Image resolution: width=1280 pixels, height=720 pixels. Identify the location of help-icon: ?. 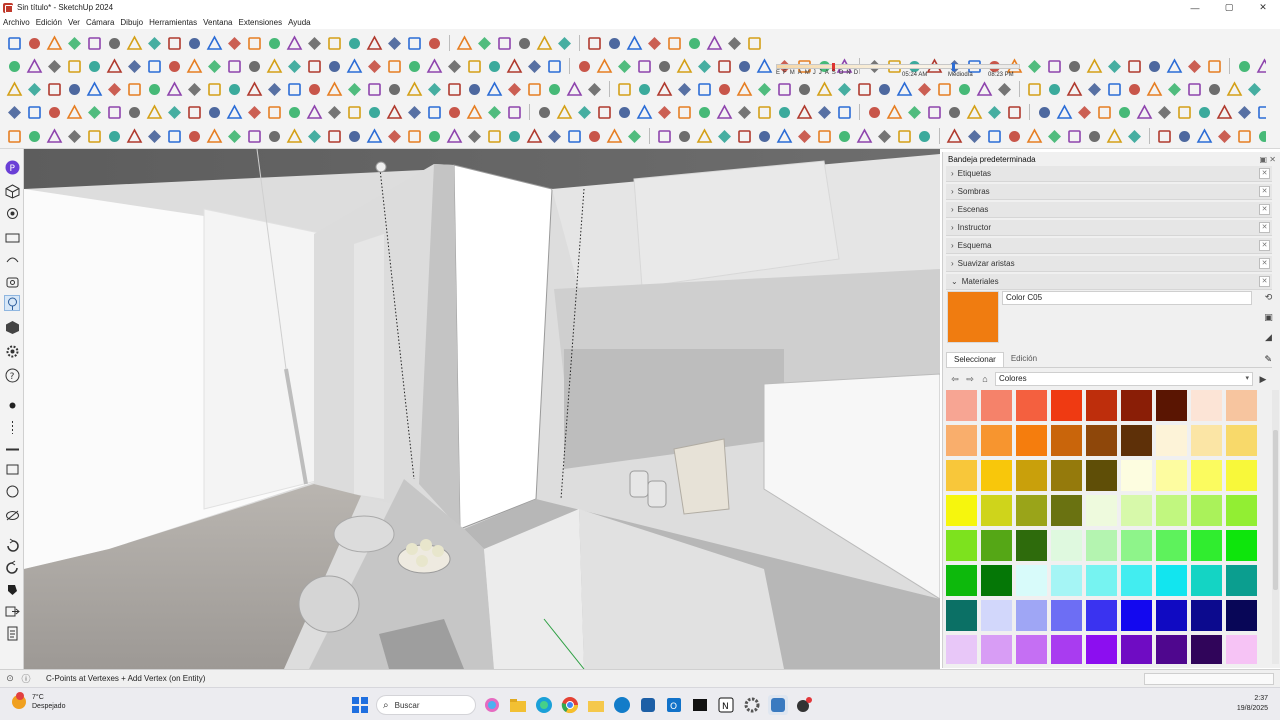
(12, 375).